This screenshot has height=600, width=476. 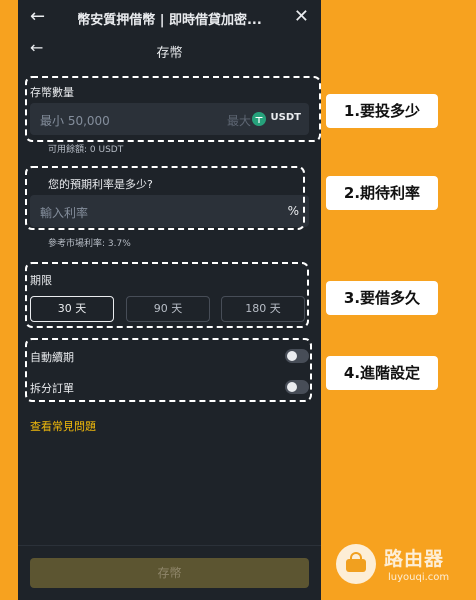 I want to click on annotation-frame-amount, so click(x=173, y=109).